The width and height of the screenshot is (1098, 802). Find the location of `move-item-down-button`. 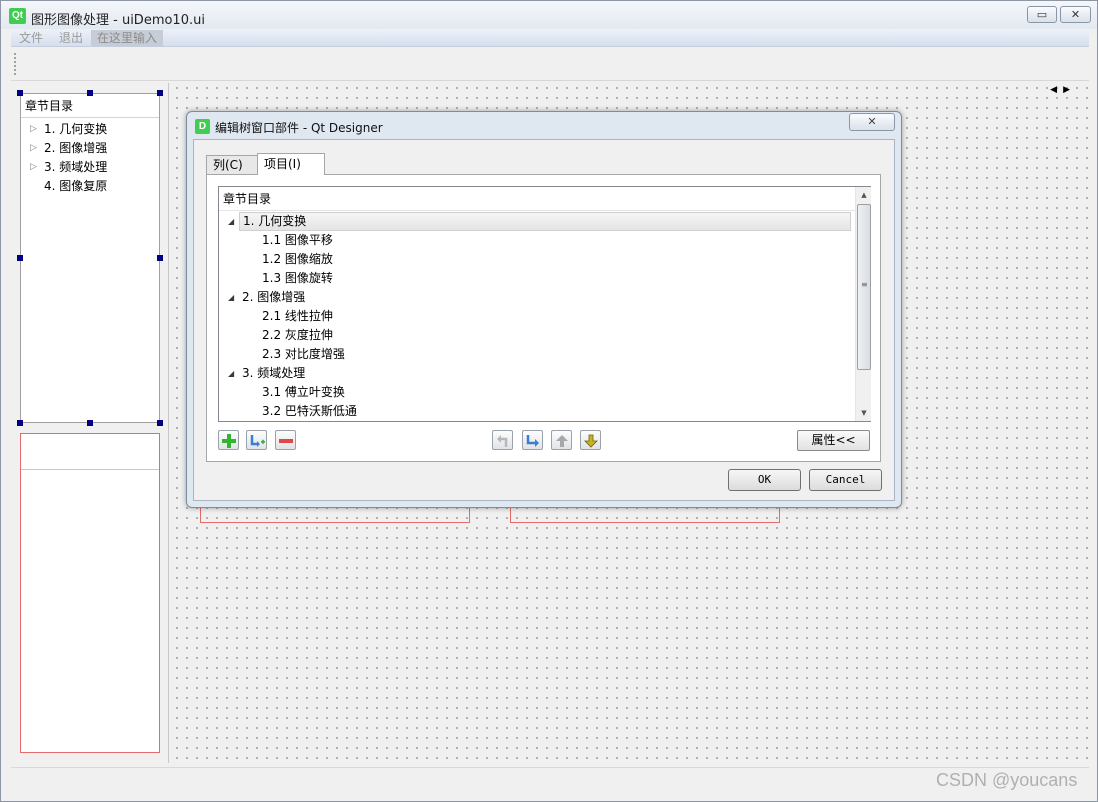

move-item-down-button is located at coordinates (590, 440).